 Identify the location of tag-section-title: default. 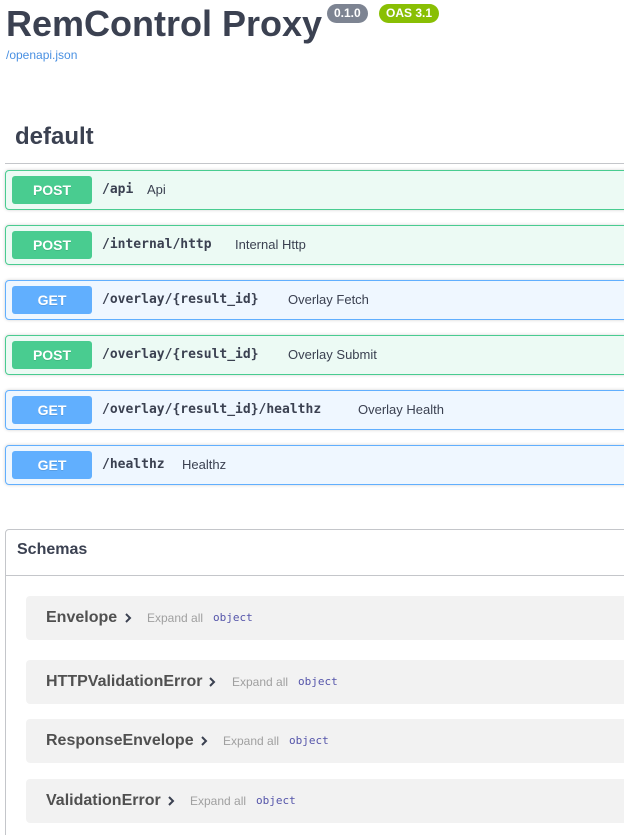
(54, 137).